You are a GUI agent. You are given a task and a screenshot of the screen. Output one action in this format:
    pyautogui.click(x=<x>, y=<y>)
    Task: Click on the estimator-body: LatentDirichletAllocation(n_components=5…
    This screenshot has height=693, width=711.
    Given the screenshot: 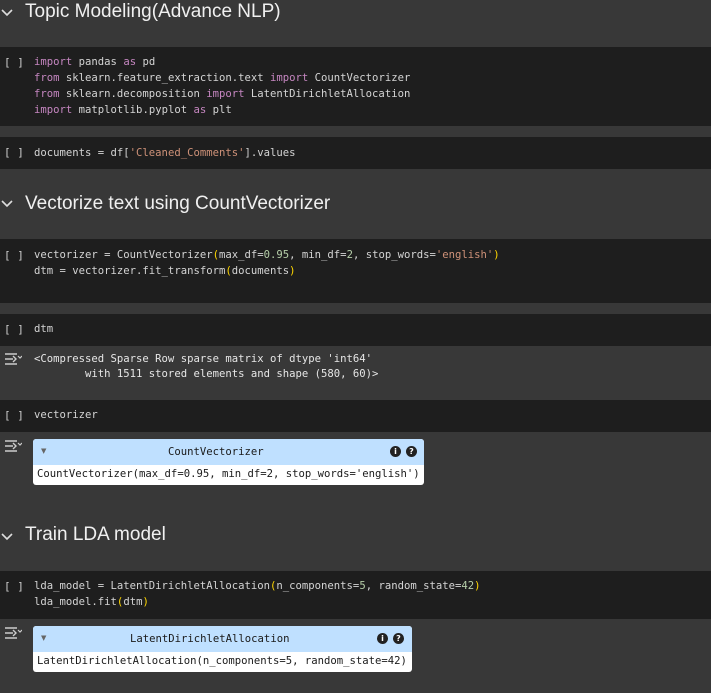 What is the action you would take?
    pyautogui.click(x=222, y=662)
    